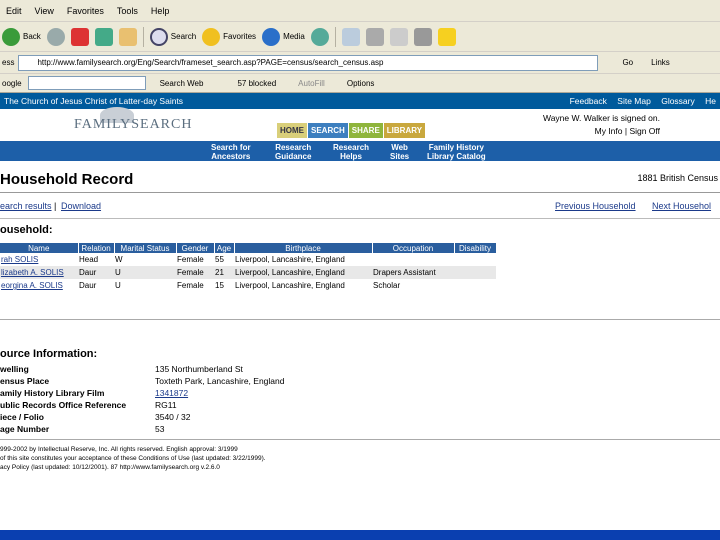  What do you see at coordinates (172, 36) in the screenshot?
I see `search-button: Search` at bounding box center [172, 36].